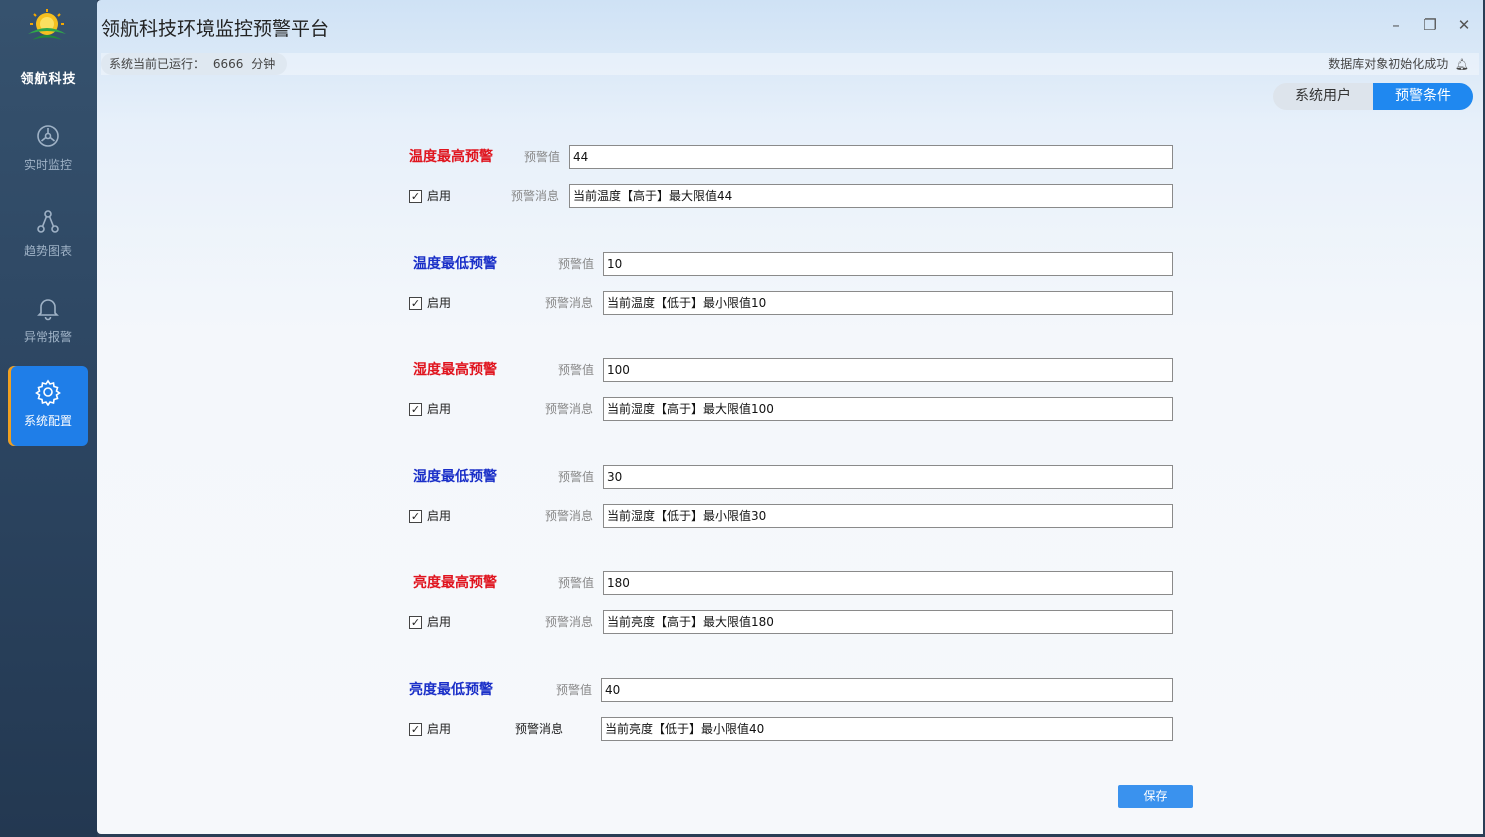 The image size is (1485, 837). What do you see at coordinates (451, 690) in the screenshot?
I see `alert-title: 亮度最低预警` at bounding box center [451, 690].